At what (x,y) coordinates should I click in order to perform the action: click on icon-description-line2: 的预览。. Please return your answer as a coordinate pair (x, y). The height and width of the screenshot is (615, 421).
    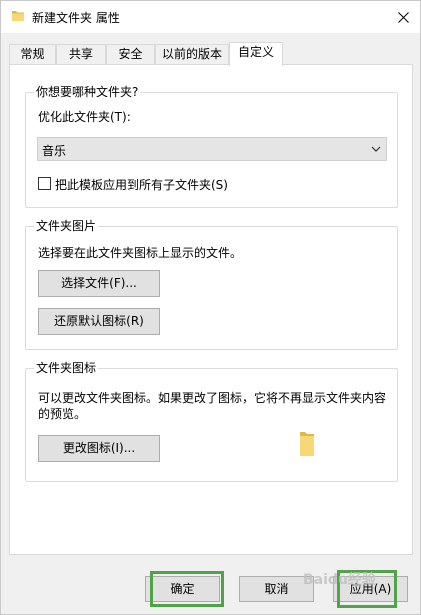
    Looking at the image, I should click on (62, 414).